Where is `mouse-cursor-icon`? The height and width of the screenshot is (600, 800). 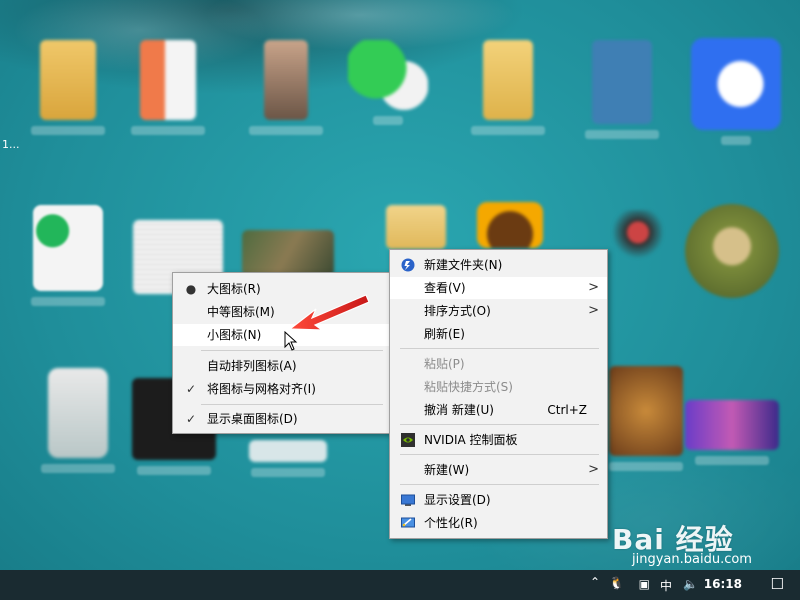 mouse-cursor-icon is located at coordinates (291, 341).